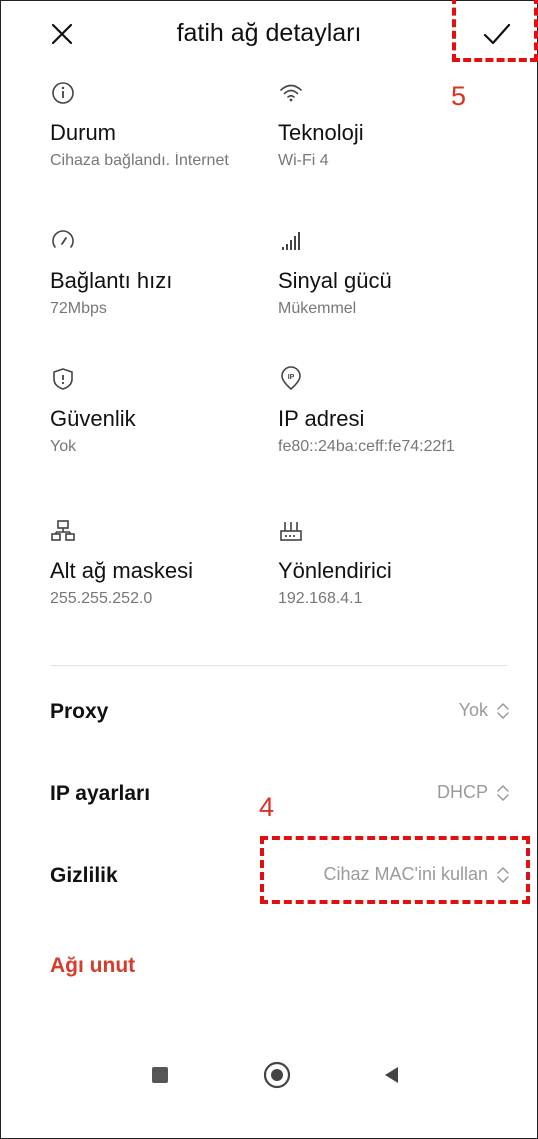  I want to click on detail-label: IP adresi, so click(321, 418).